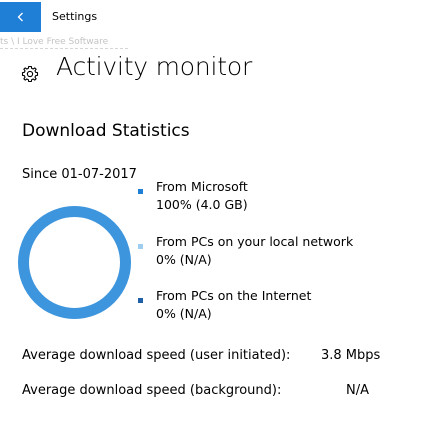 The image size is (429, 431). I want to click on gear-icon, so click(30, 74).